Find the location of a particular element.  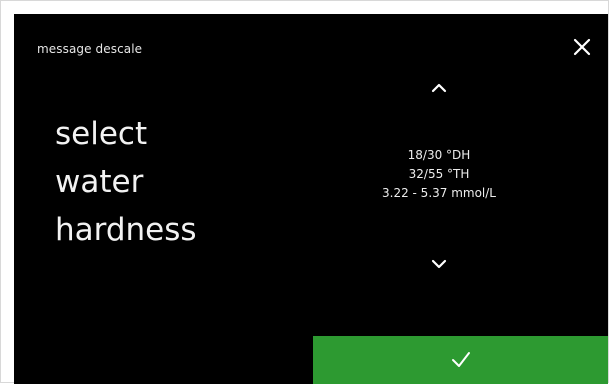

chevron-up-icon is located at coordinates (439, 88).